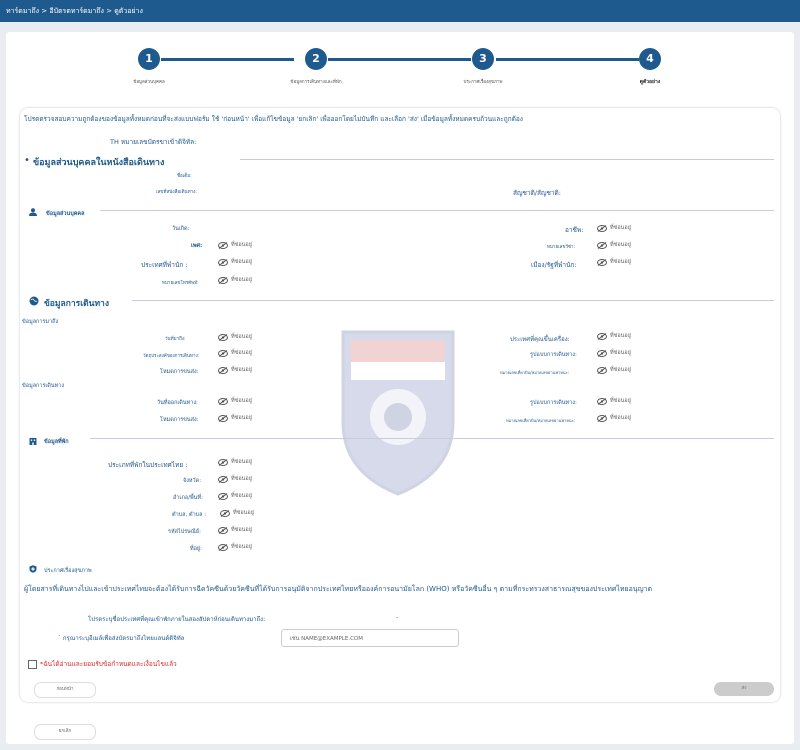 The height and width of the screenshot is (750, 800). I want to click on step-3-circle: 3, so click(483, 59).